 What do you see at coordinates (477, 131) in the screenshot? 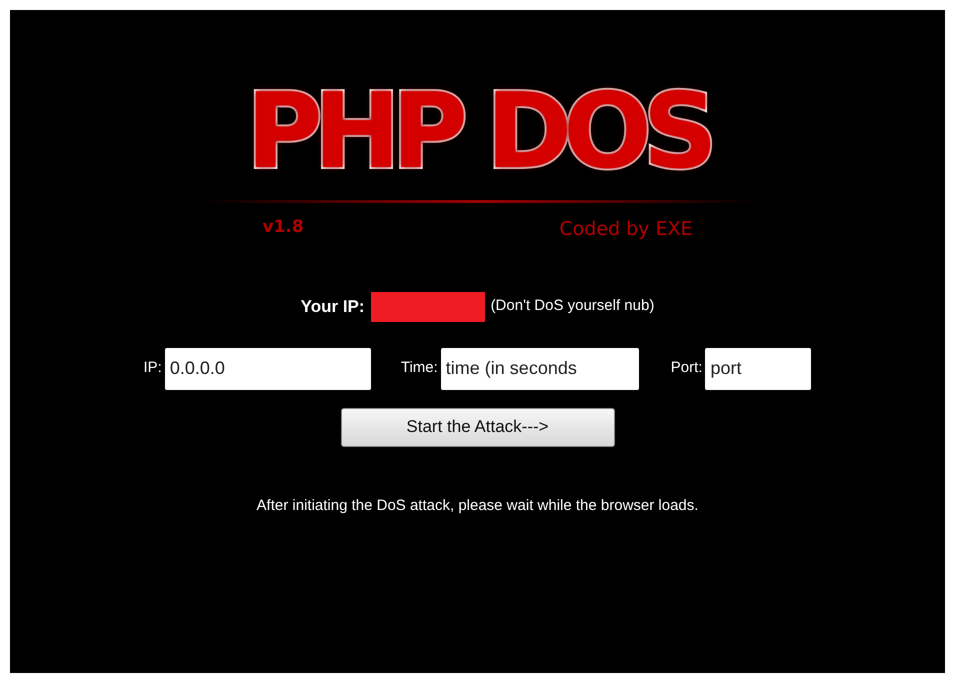
I see `logo-title: PHP DOS` at bounding box center [477, 131].